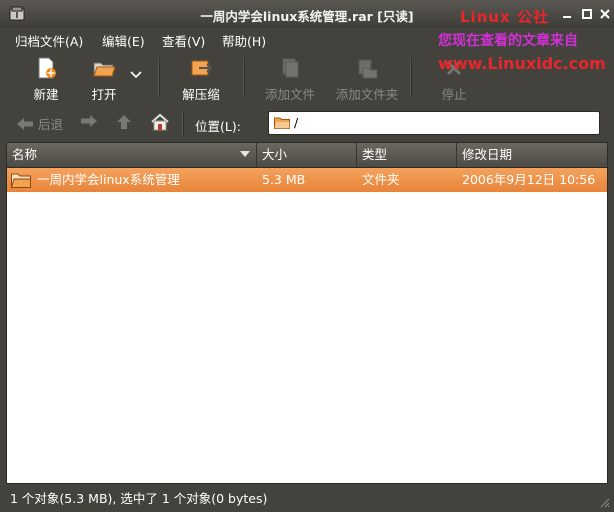 The height and width of the screenshot is (512, 614). I want to click on add-folder-icon, so click(368, 69).